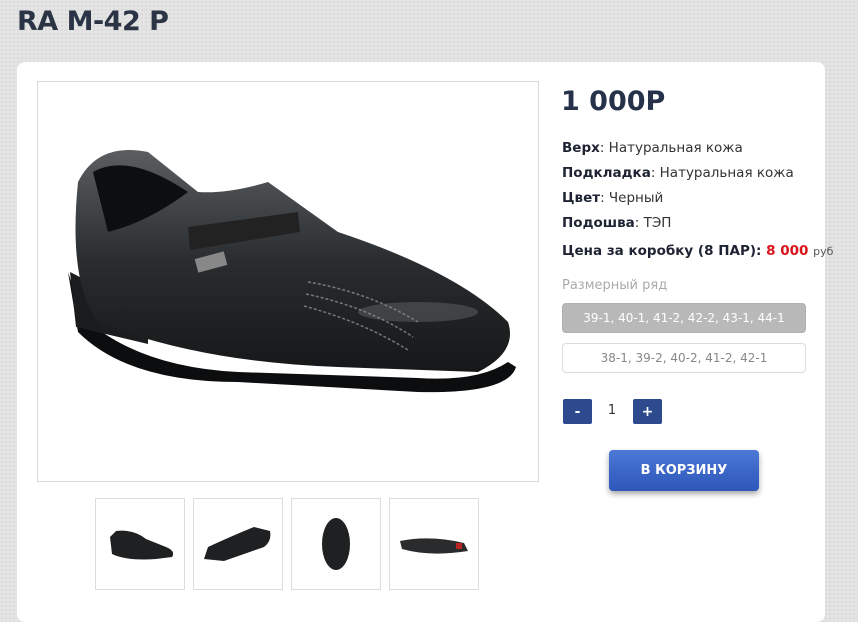  I want to click on product-price: 1 000Р, so click(613, 101).